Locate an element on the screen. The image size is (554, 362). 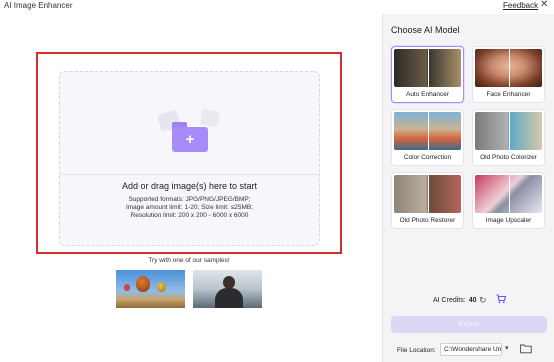
dropzone-divider is located at coordinates (189, 174).